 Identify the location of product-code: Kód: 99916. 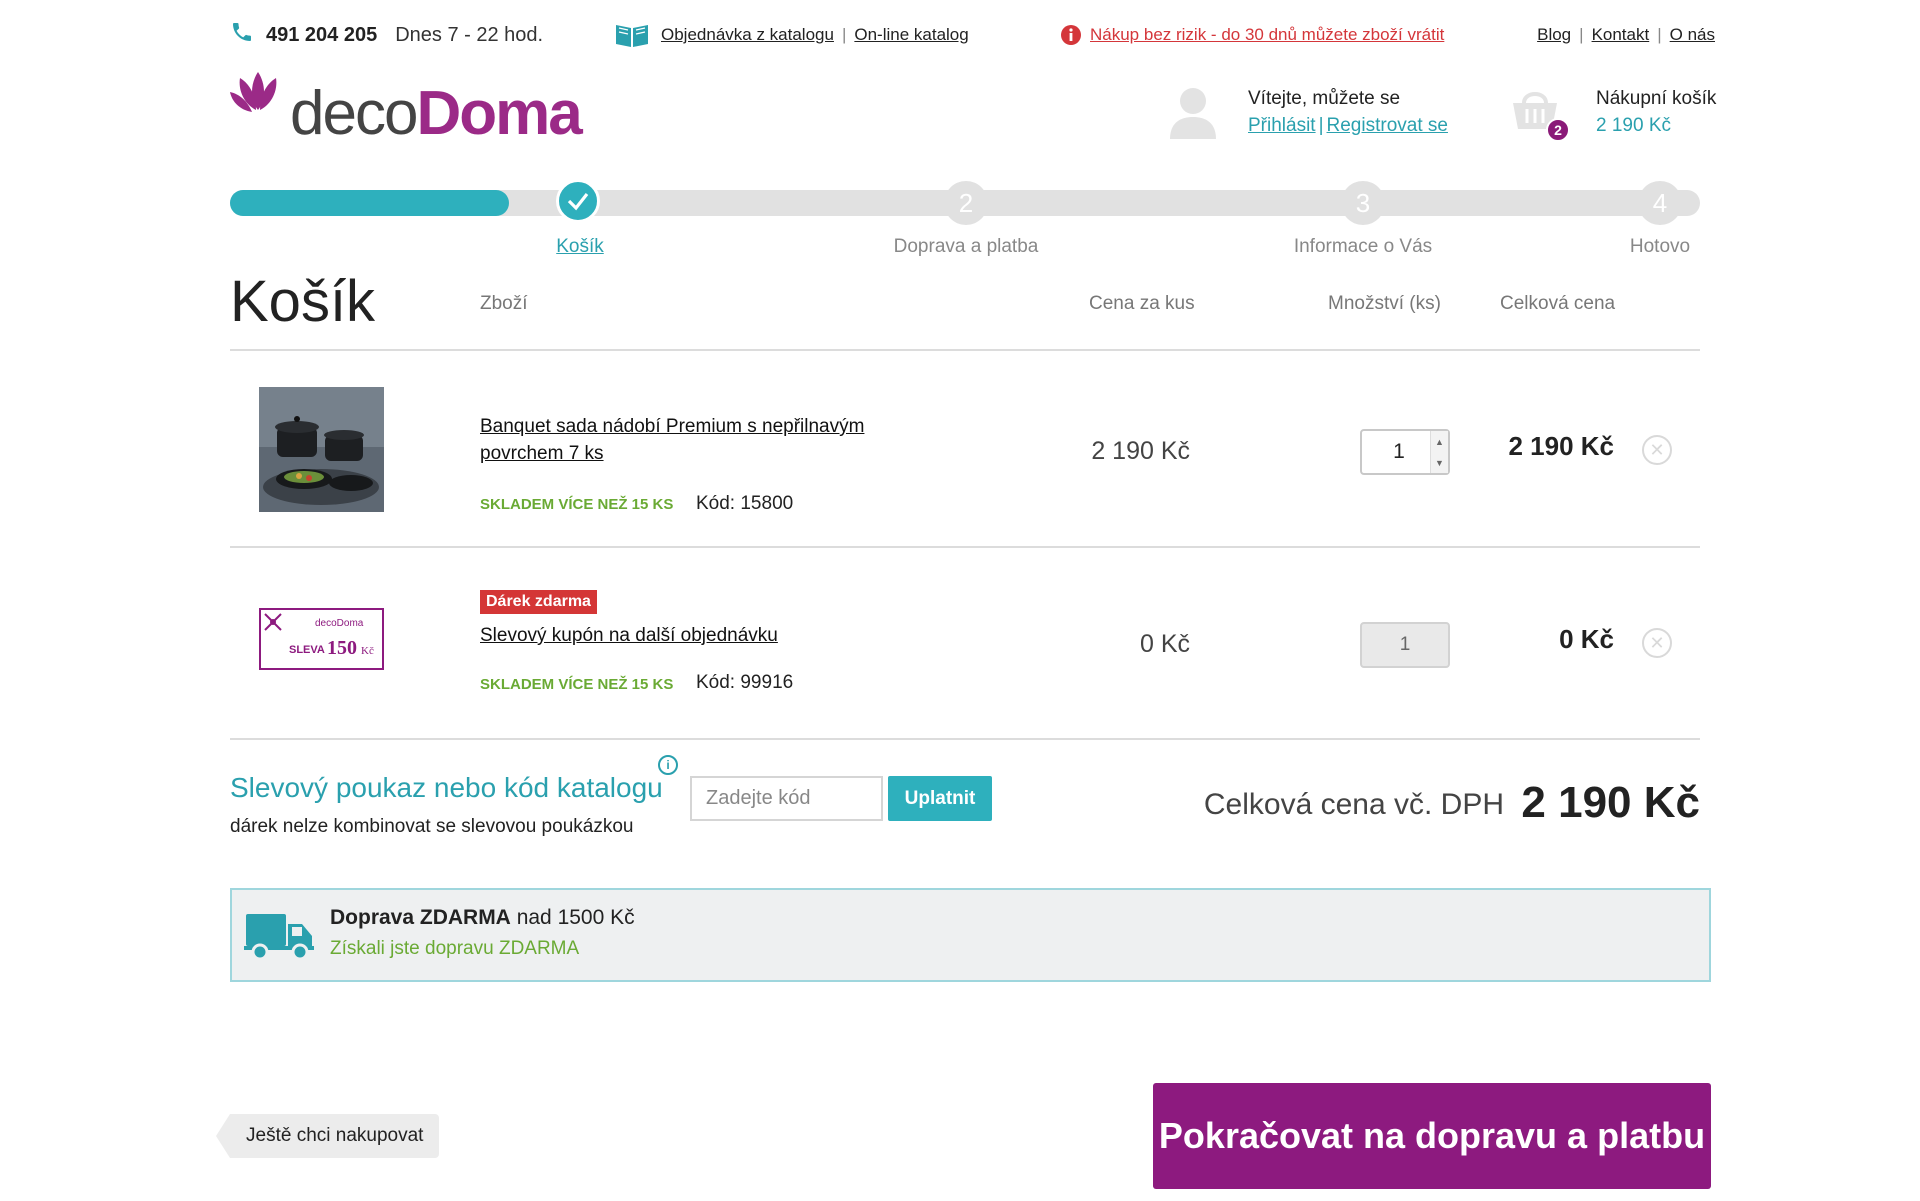
(745, 682).